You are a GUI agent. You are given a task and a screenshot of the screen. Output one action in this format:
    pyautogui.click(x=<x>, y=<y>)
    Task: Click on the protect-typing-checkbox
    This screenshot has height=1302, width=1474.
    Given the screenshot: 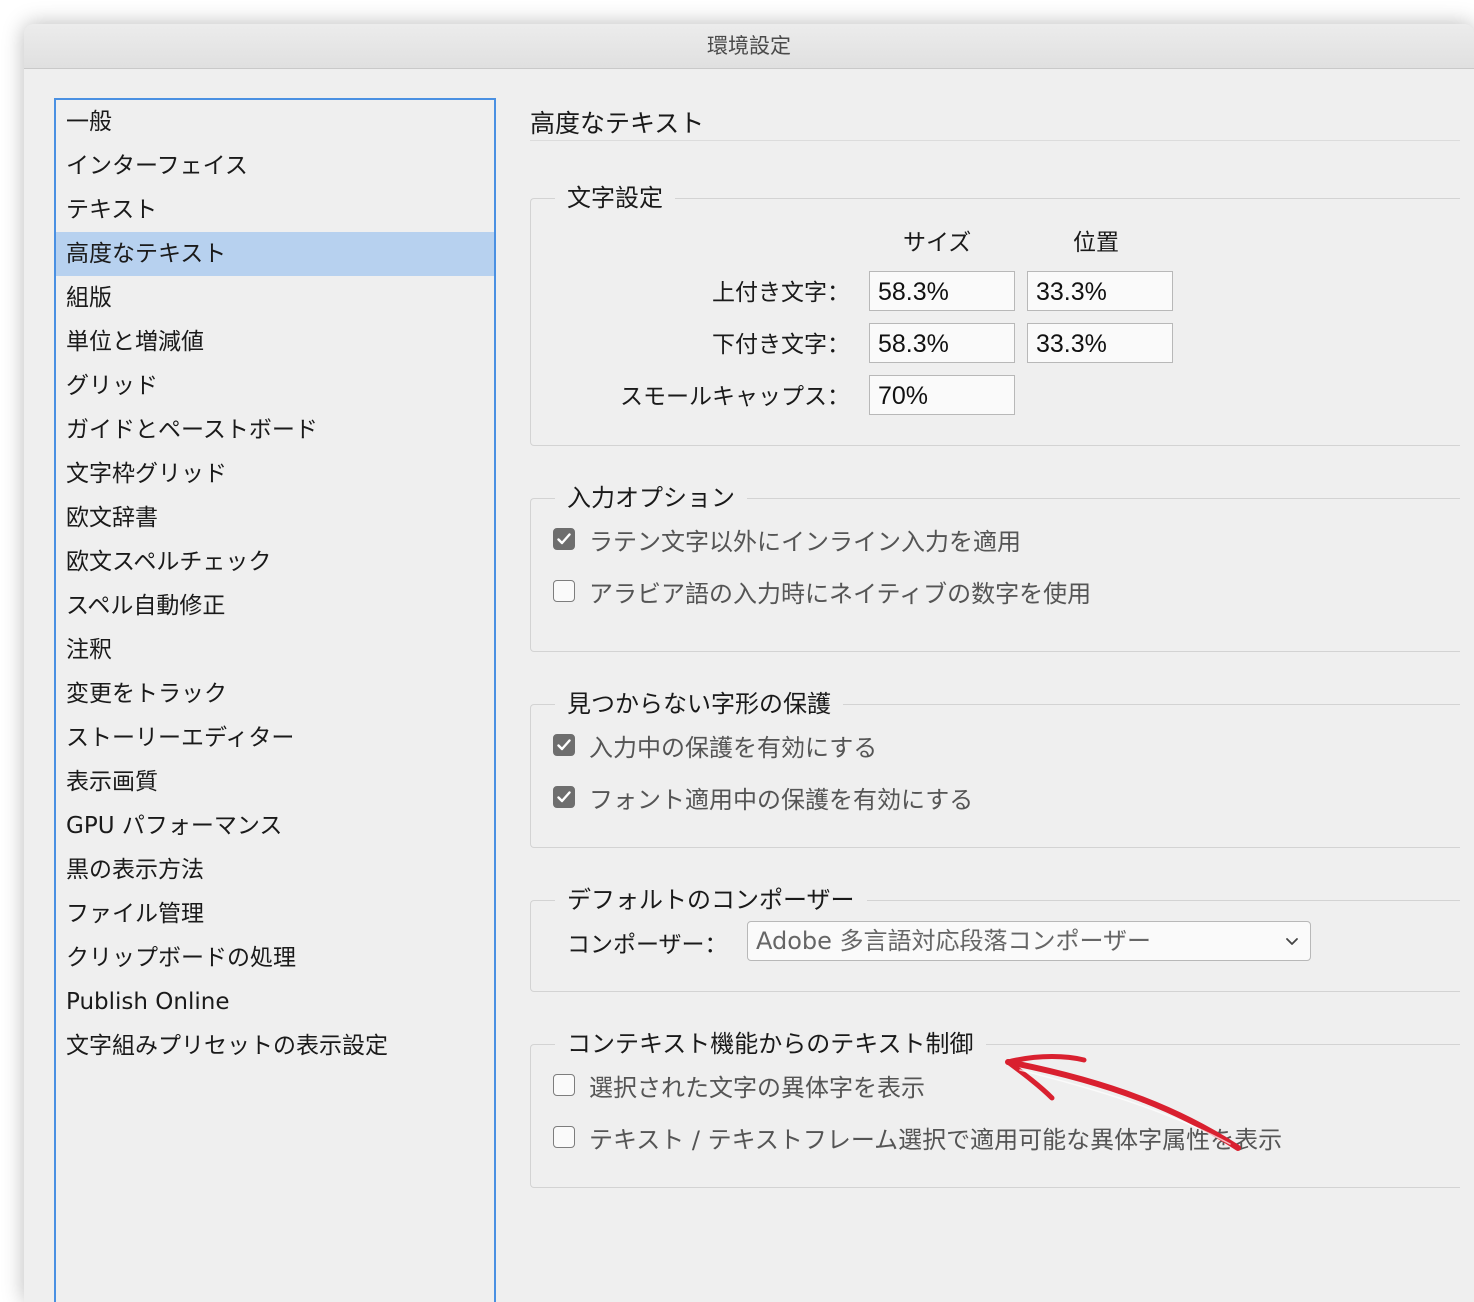 What is the action you would take?
    pyautogui.click(x=564, y=745)
    